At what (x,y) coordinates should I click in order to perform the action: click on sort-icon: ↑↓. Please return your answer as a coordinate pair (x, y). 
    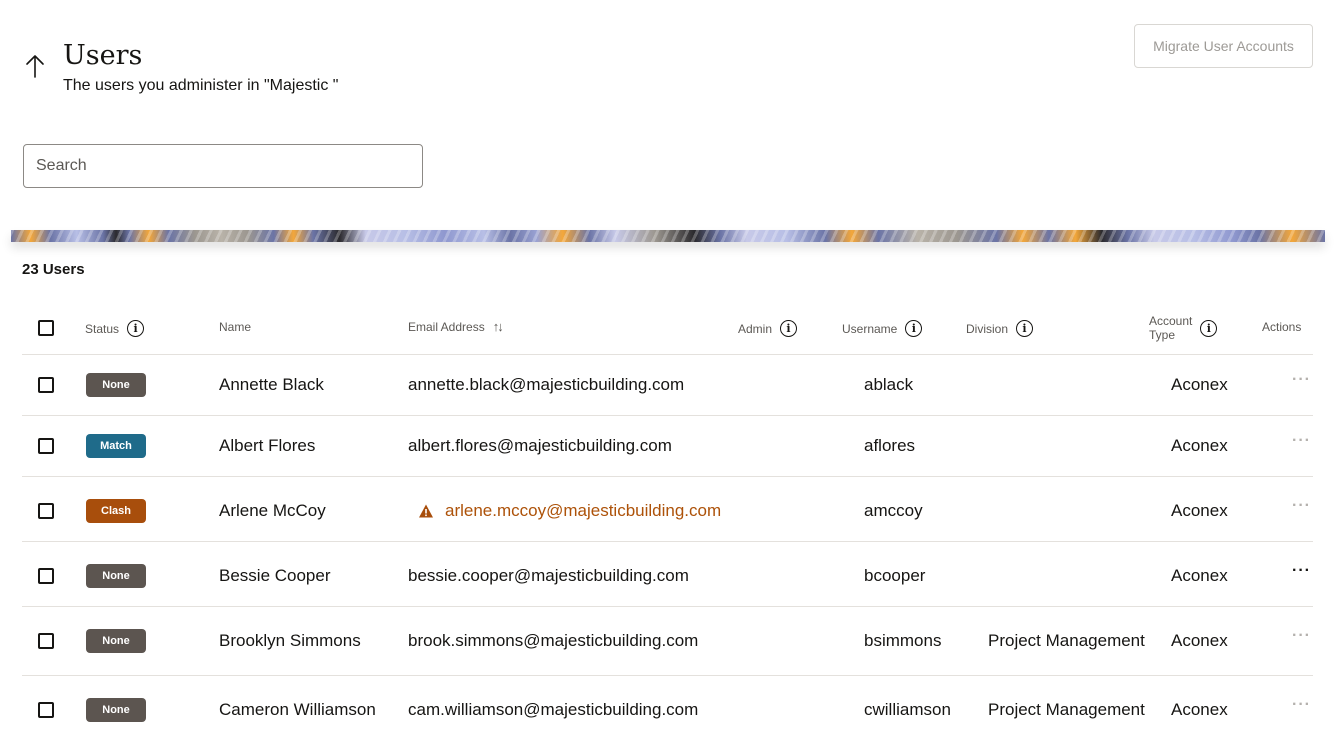
    Looking at the image, I should click on (498, 327).